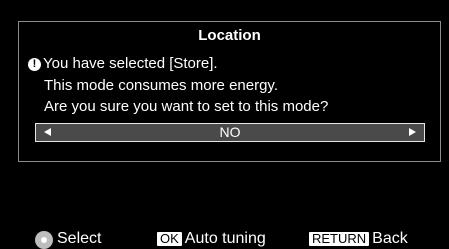  Describe the element at coordinates (44, 240) in the screenshot. I see `dpad-icon` at that location.